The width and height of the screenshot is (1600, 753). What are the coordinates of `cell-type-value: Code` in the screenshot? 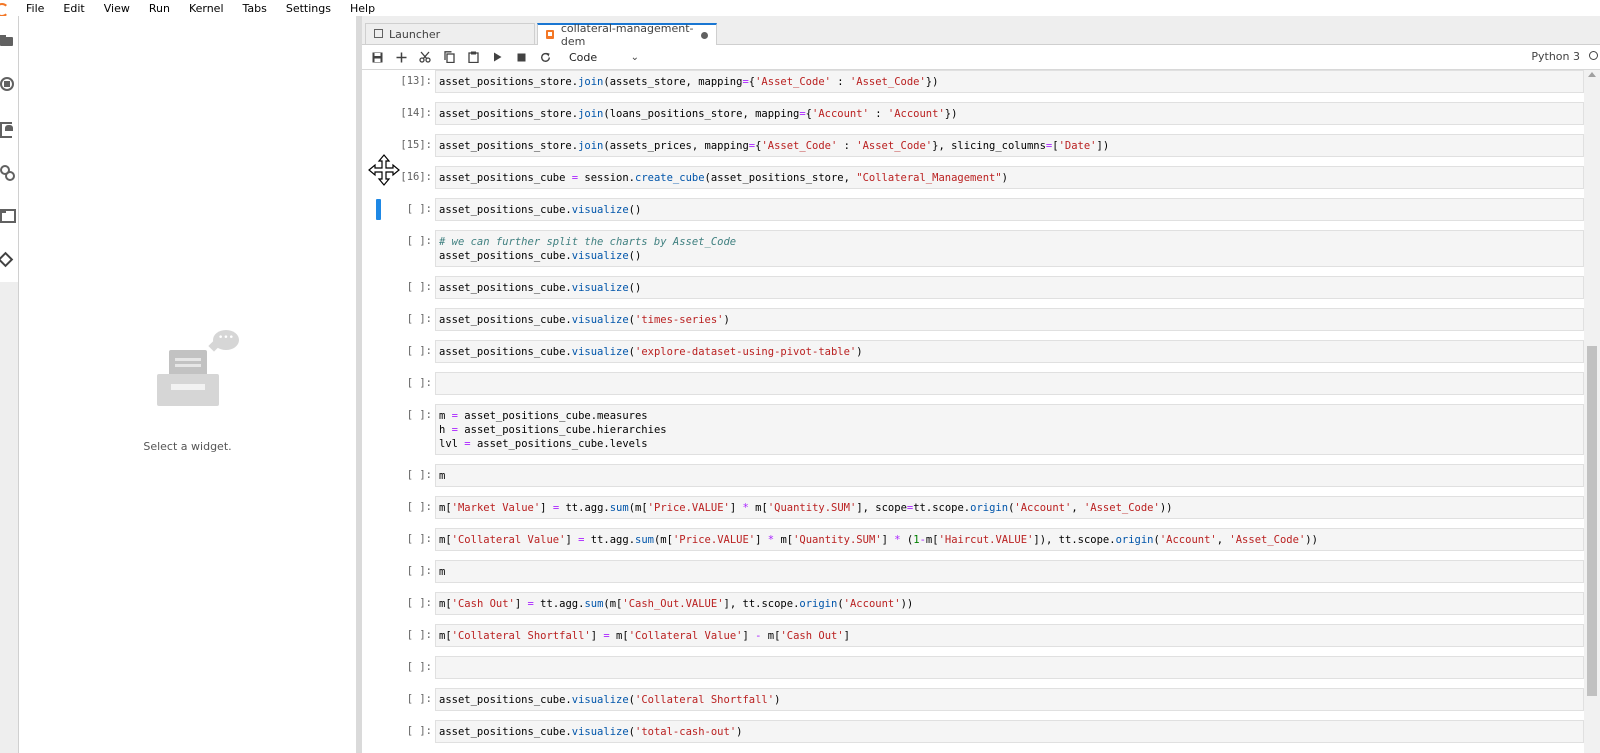 It's located at (583, 57).